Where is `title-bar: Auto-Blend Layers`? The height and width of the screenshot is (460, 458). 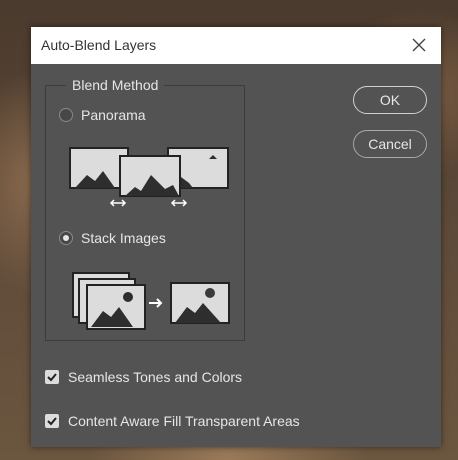 title-bar: Auto-Blend Layers is located at coordinates (236, 45).